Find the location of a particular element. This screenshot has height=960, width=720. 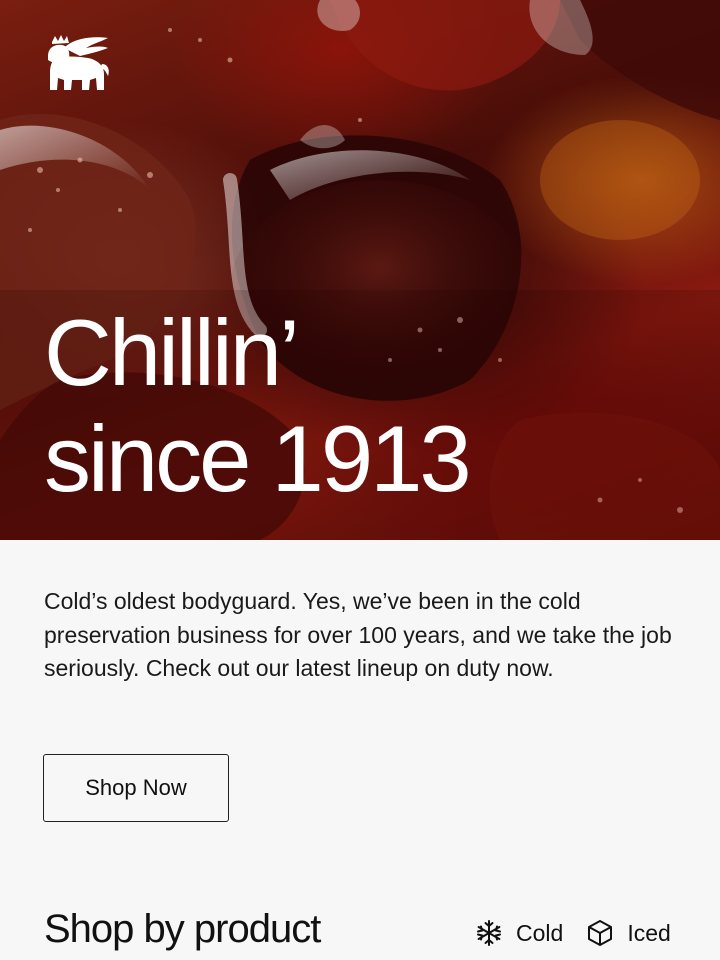

shop-by-product-title: Shop by product is located at coordinates (182, 929).